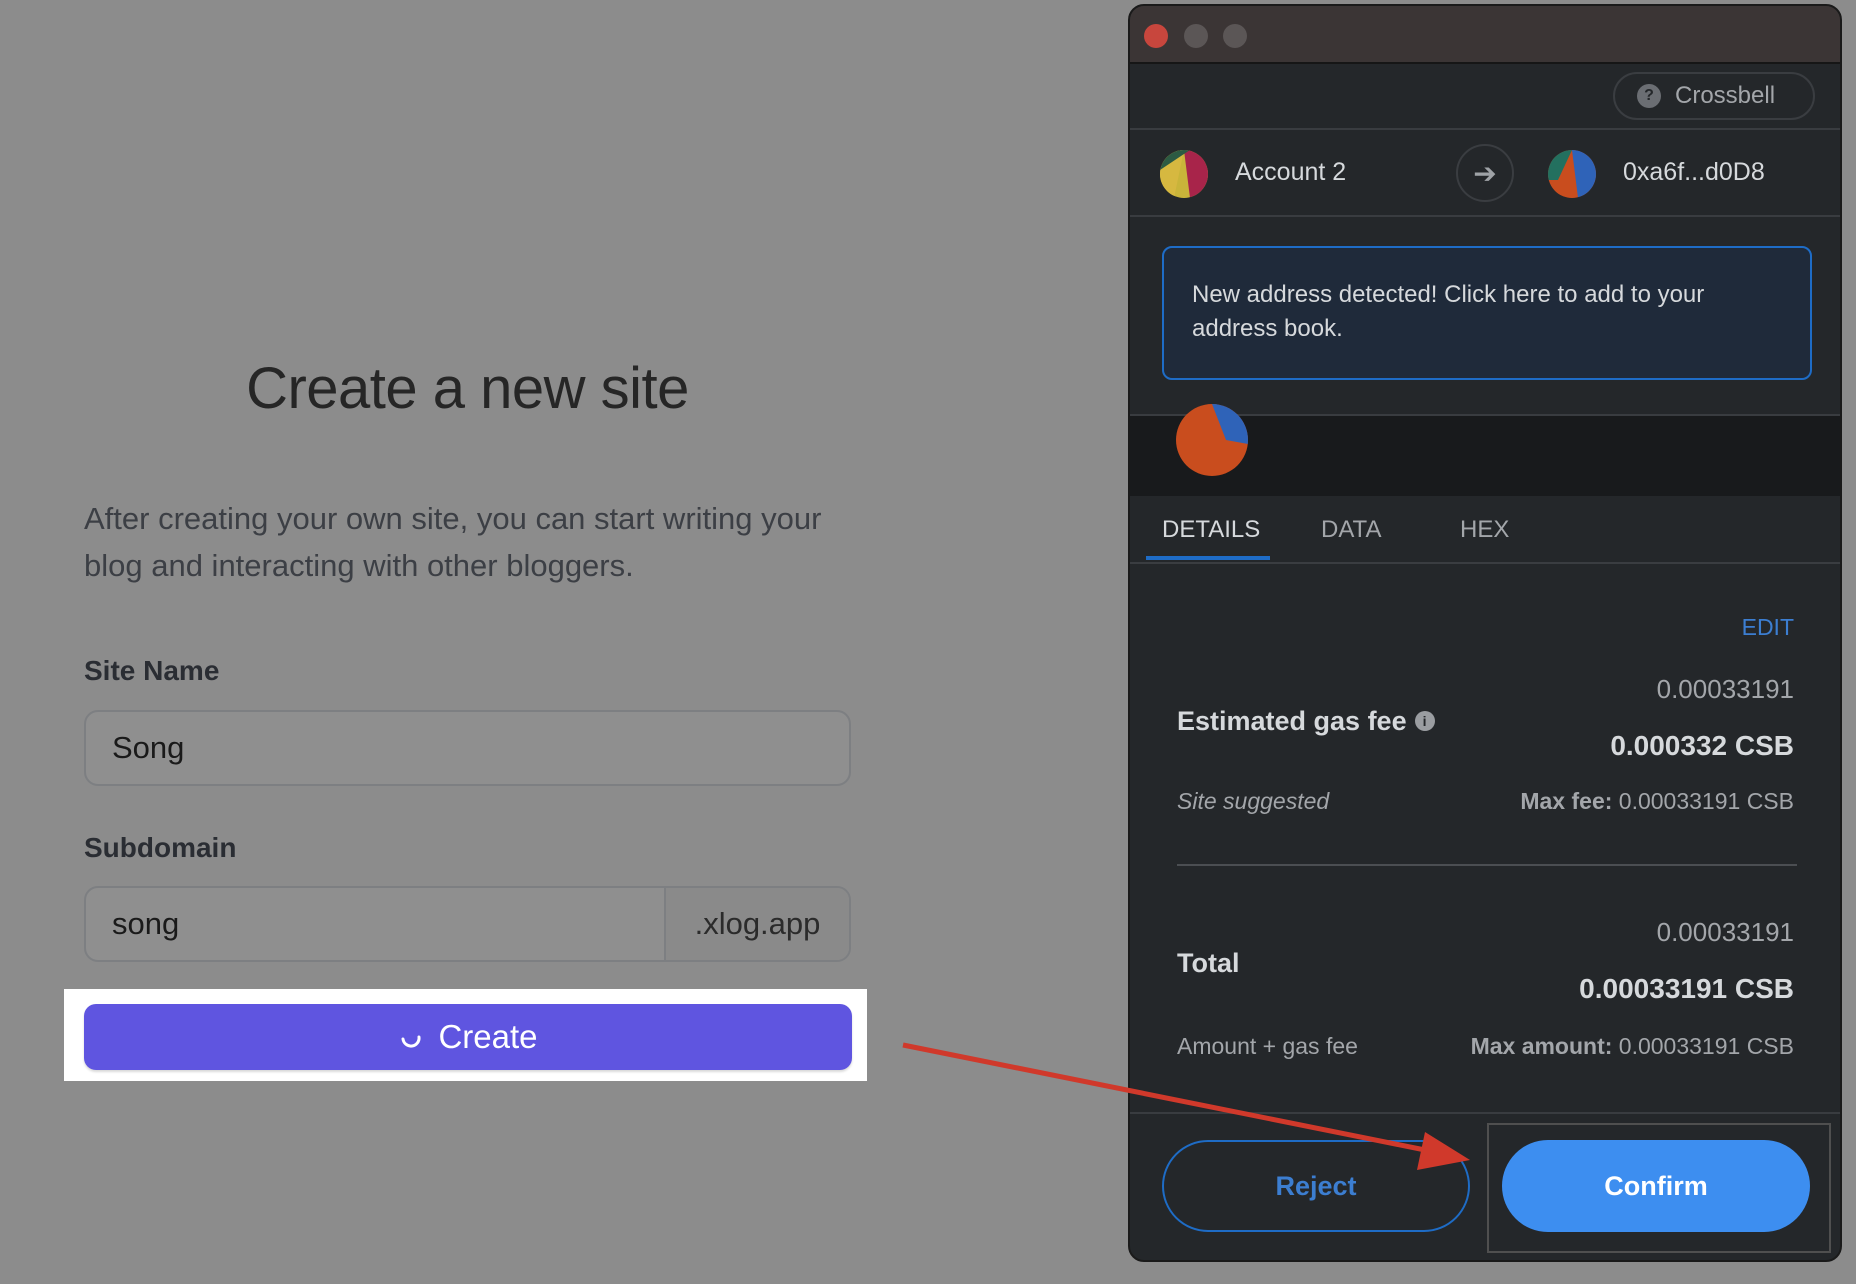  Describe the element at coordinates (152, 670) in the screenshot. I see `site-name-label: Site Name` at that location.